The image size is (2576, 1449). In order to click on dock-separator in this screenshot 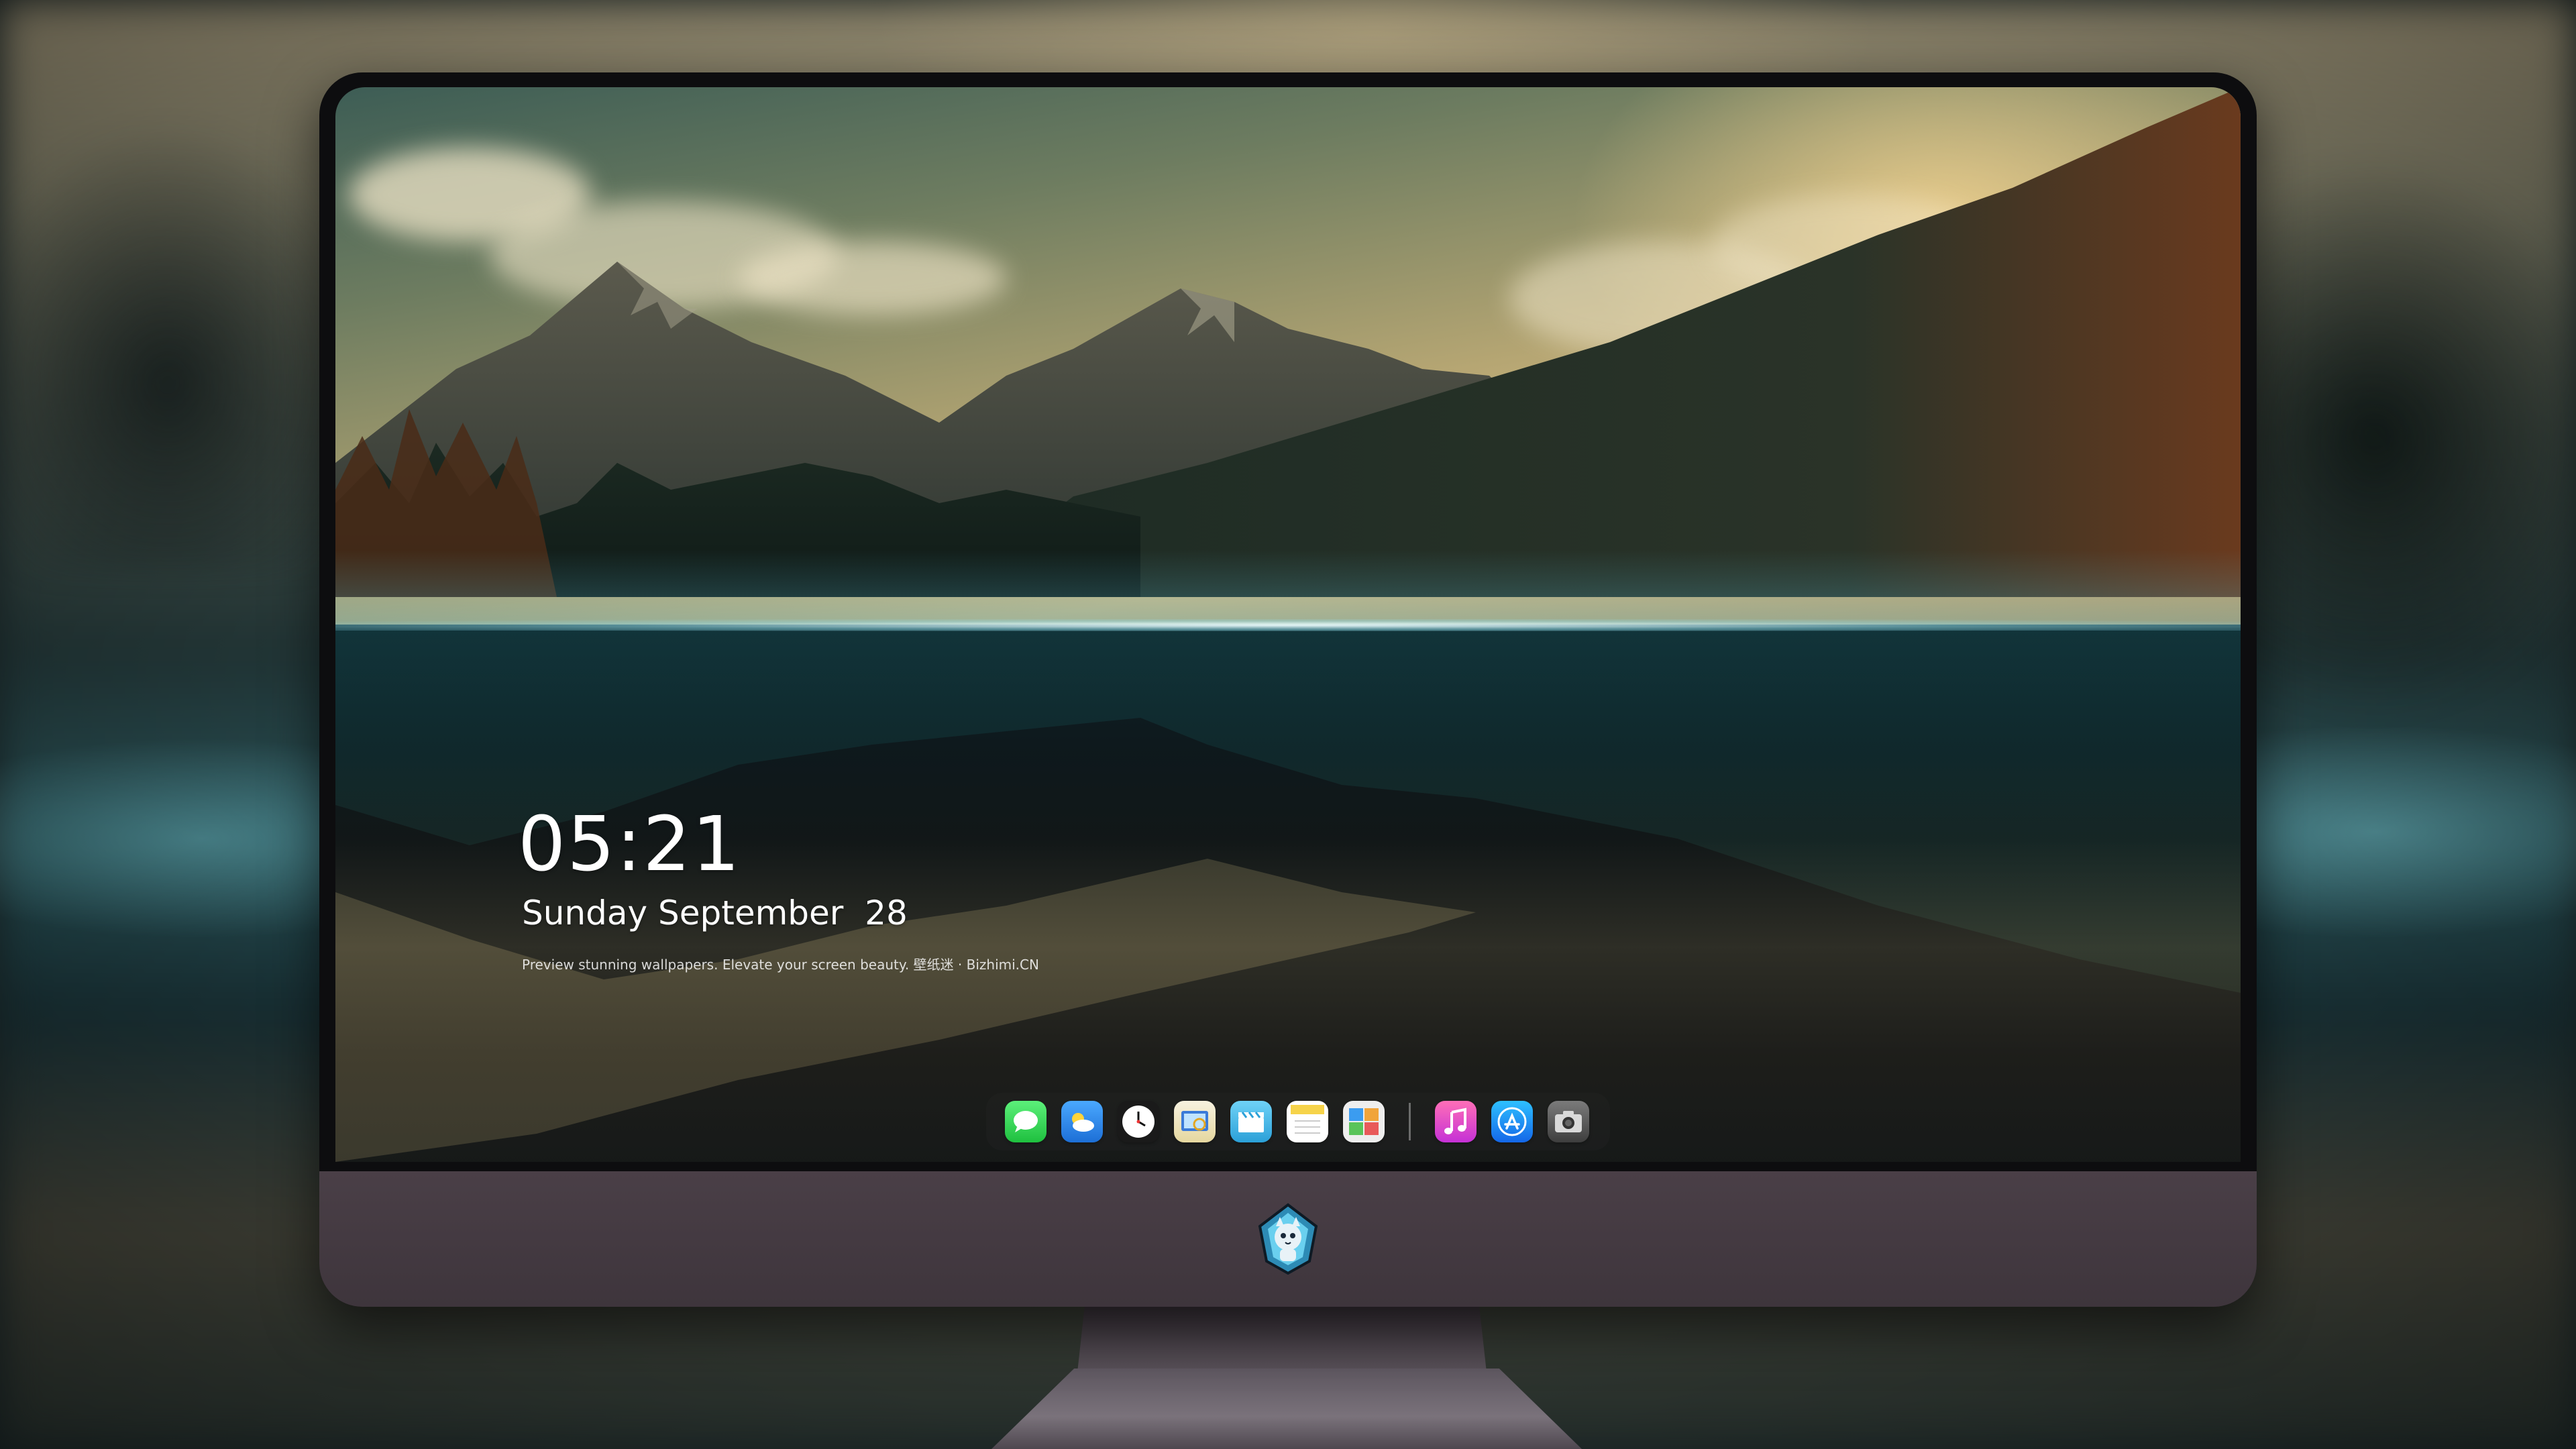, I will do `click(1410, 1121)`.